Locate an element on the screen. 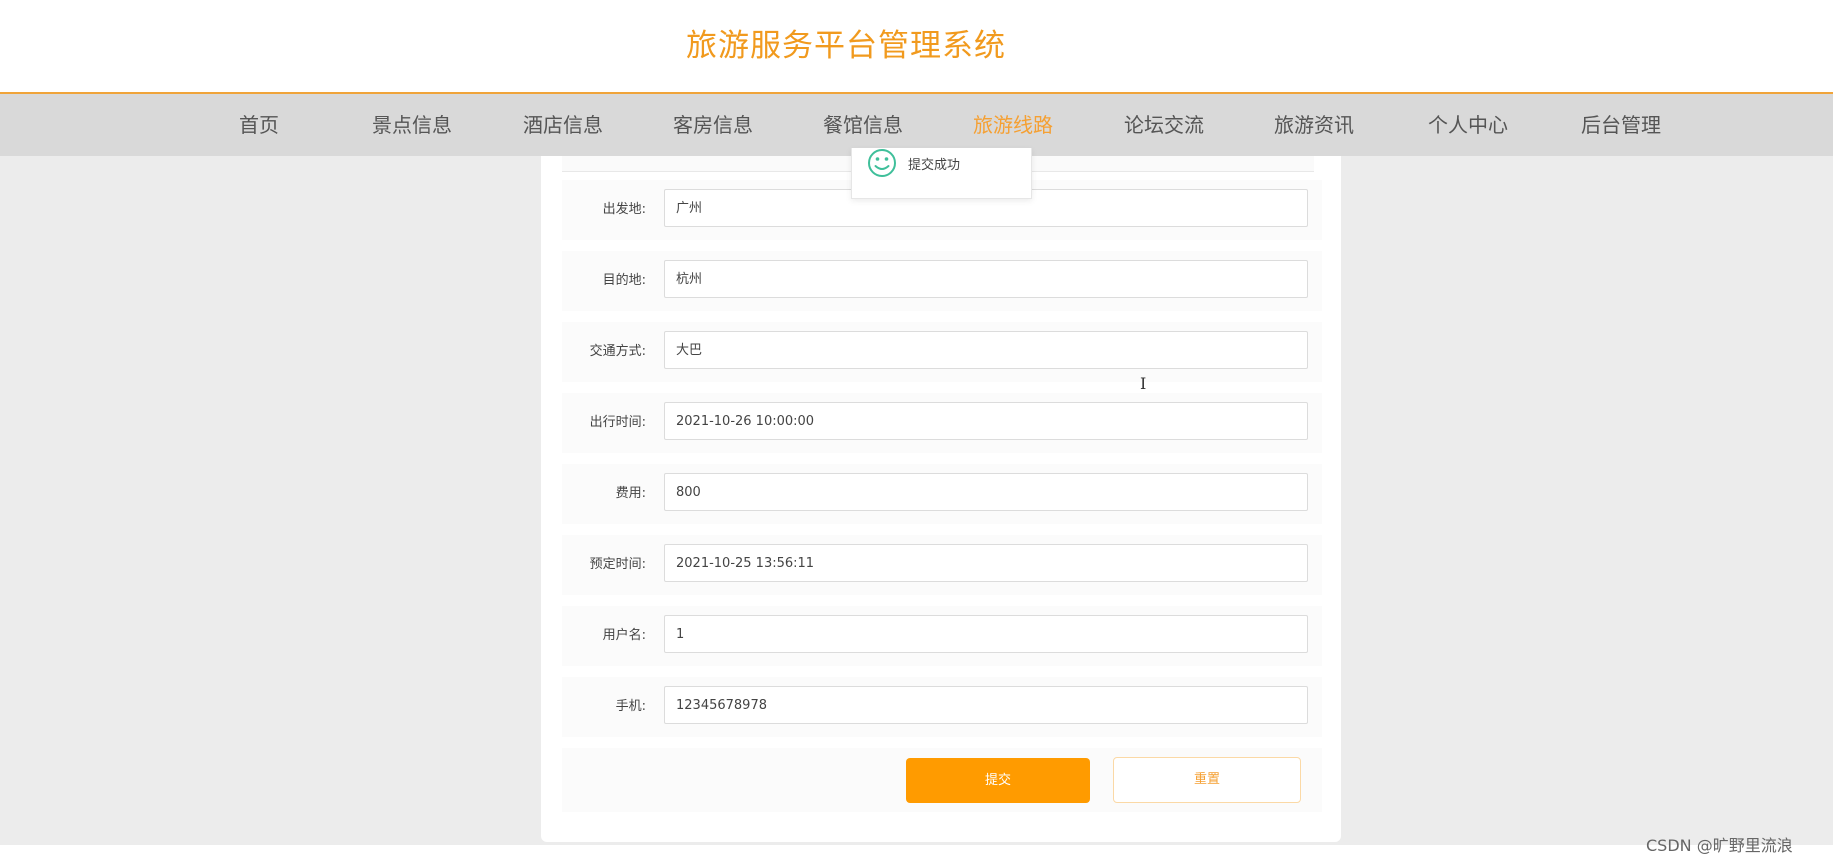 The width and height of the screenshot is (1833, 863). site-header: 旅游服务平台管理系统 is located at coordinates (916, 47).